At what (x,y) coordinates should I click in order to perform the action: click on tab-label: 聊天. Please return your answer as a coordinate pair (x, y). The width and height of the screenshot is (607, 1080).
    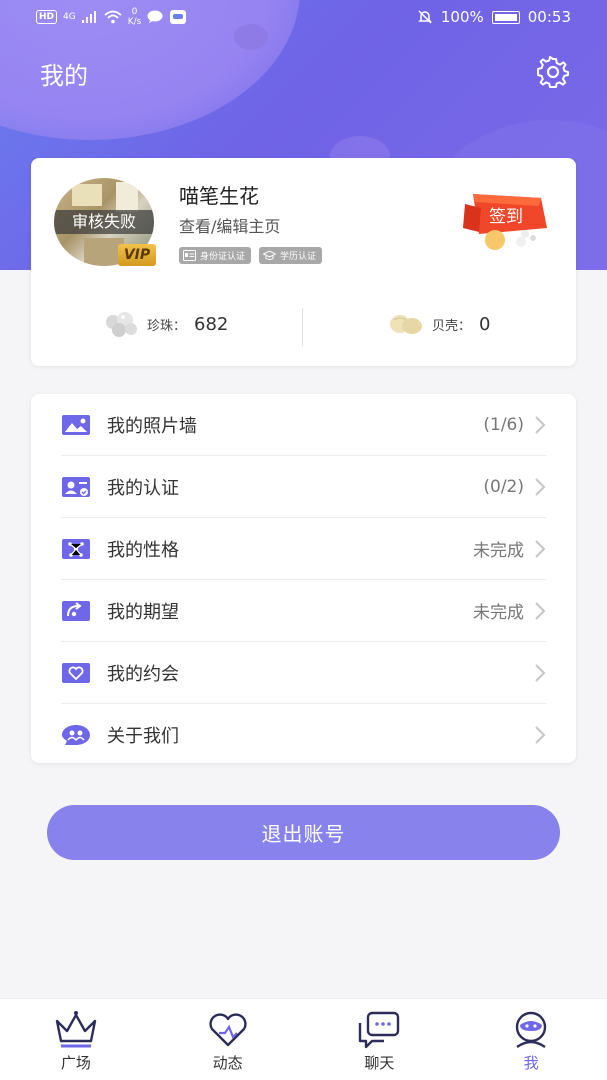
    Looking at the image, I should click on (379, 1063).